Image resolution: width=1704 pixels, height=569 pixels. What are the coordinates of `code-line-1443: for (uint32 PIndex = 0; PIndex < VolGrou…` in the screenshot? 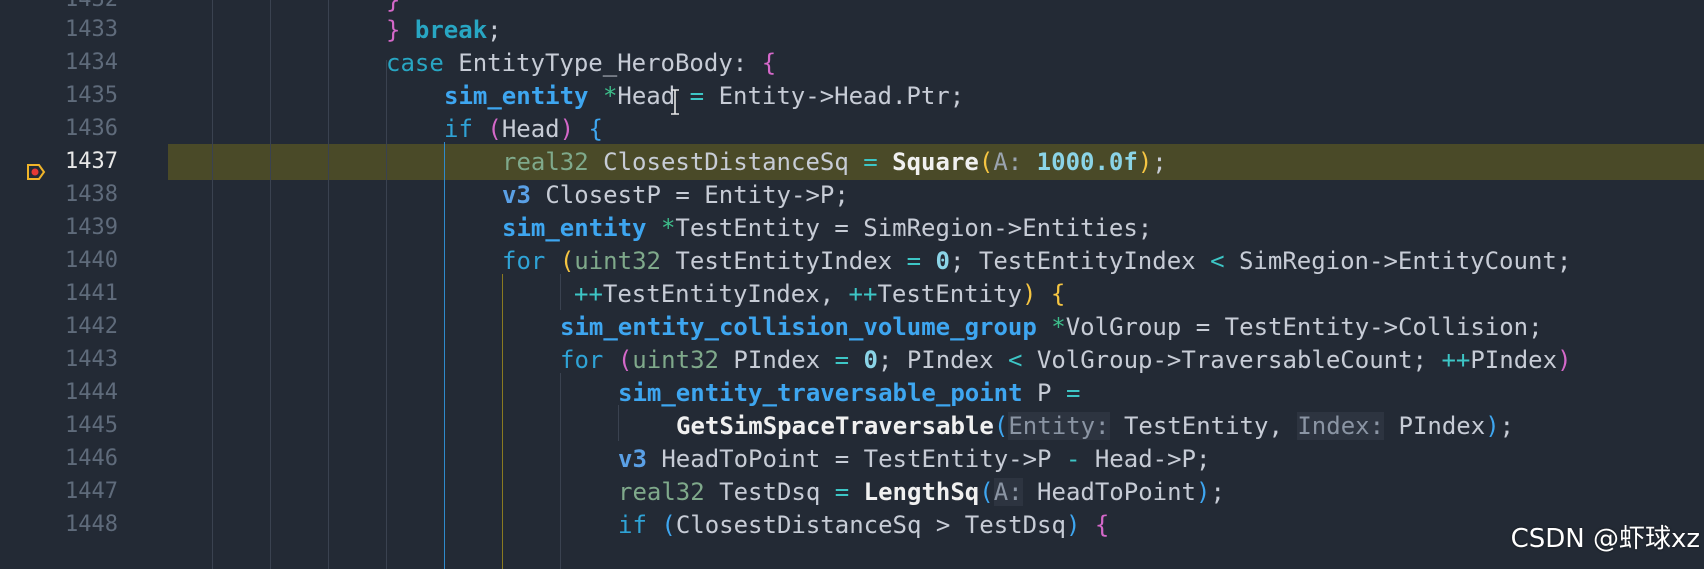 It's located at (936, 360).